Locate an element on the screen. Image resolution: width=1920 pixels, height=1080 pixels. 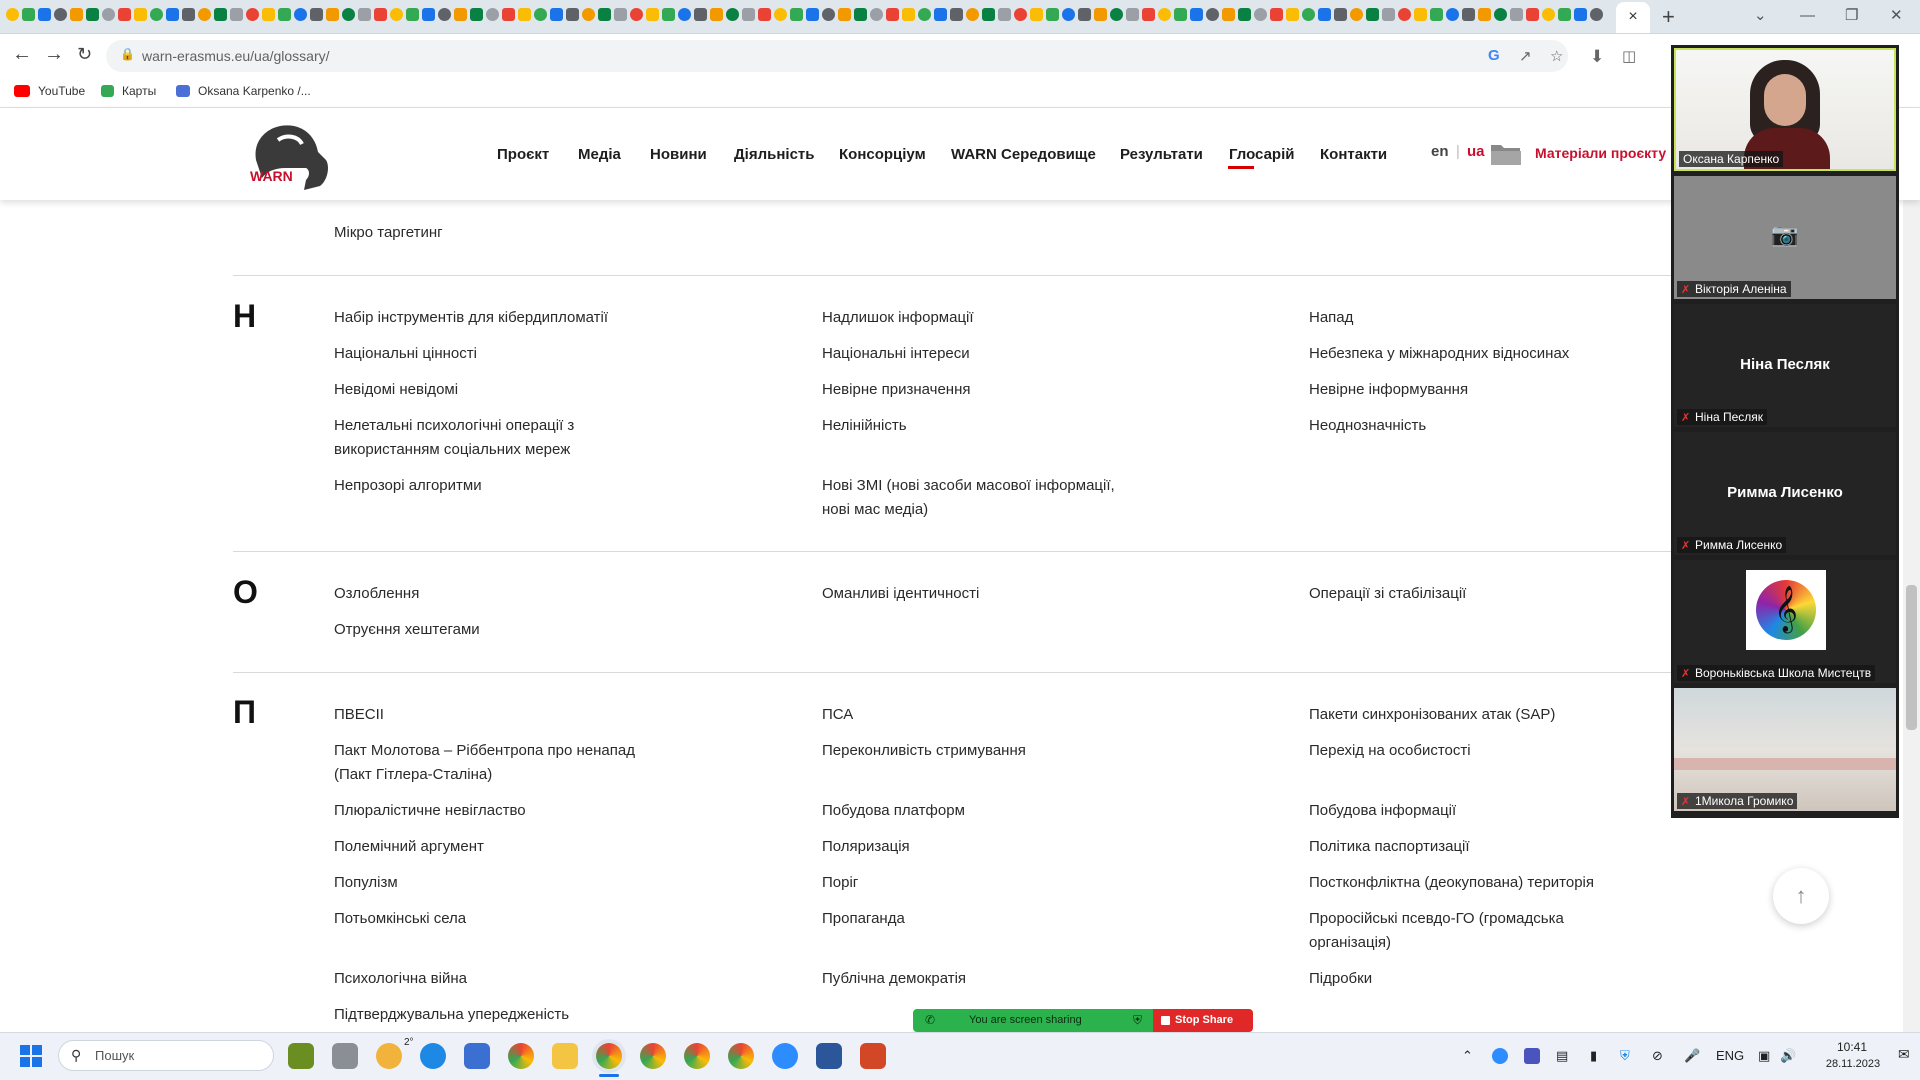
glossary-term: Побудова інформації is located at coordinates (1474, 811).